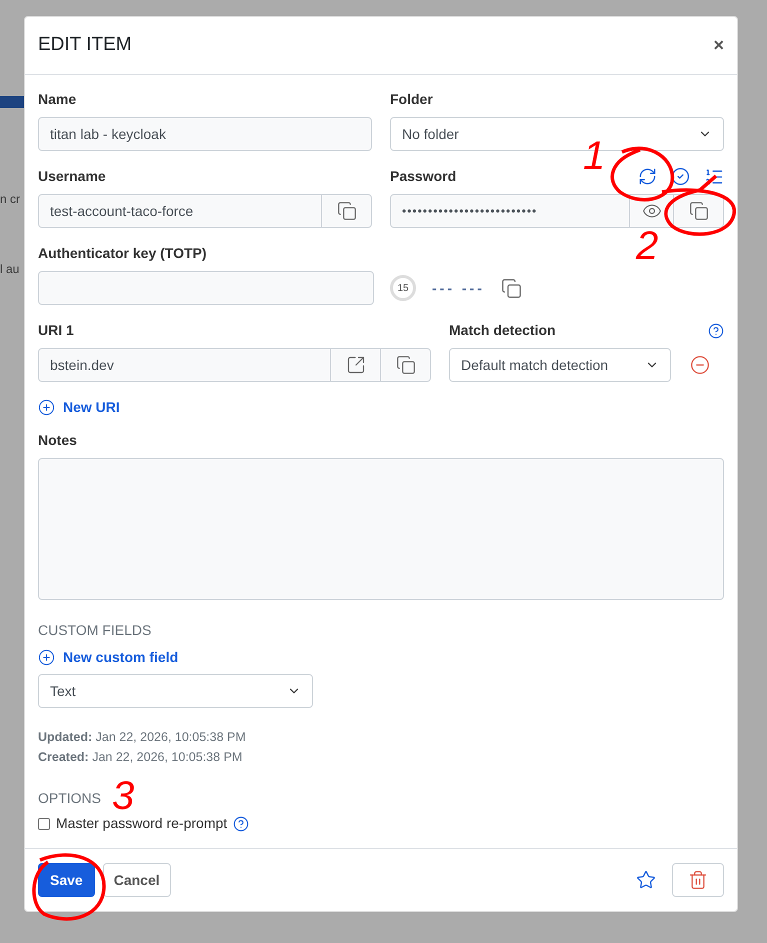 The height and width of the screenshot is (943, 767). What do you see at coordinates (557, 211) in the screenshot?
I see `password-field: ••••••••••••••••••••••••••` at bounding box center [557, 211].